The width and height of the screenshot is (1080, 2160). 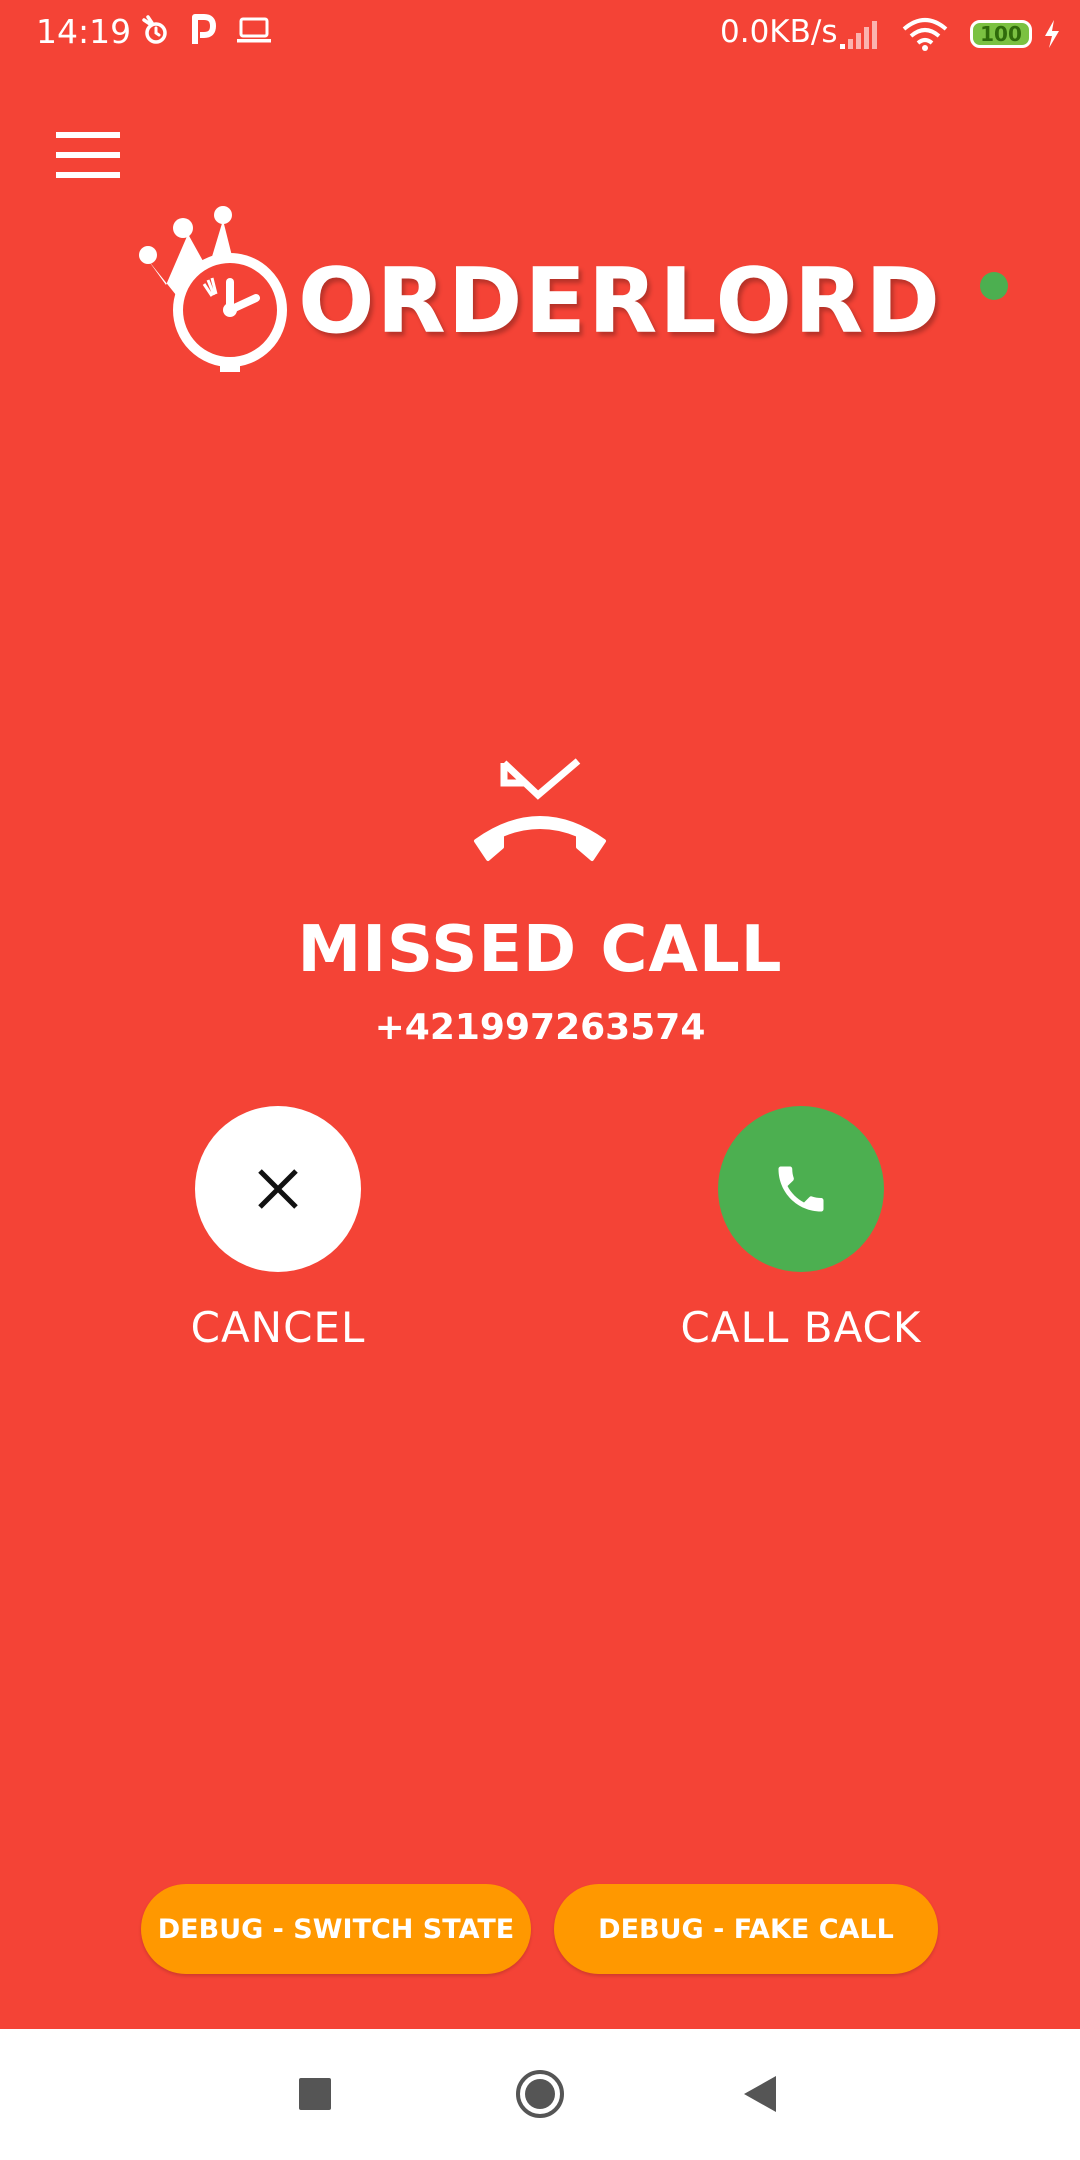 I want to click on charging-icon, so click(x=1052, y=34).